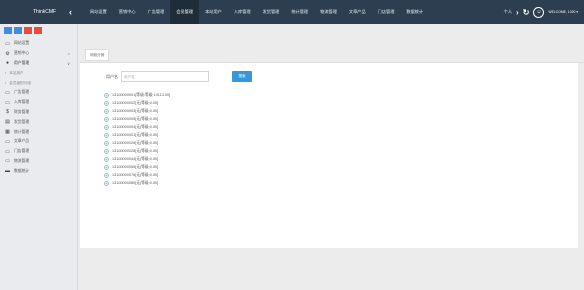  Describe the element at coordinates (22, 160) in the screenshot. I see `sidebar-item-label: 物流管理` at that location.